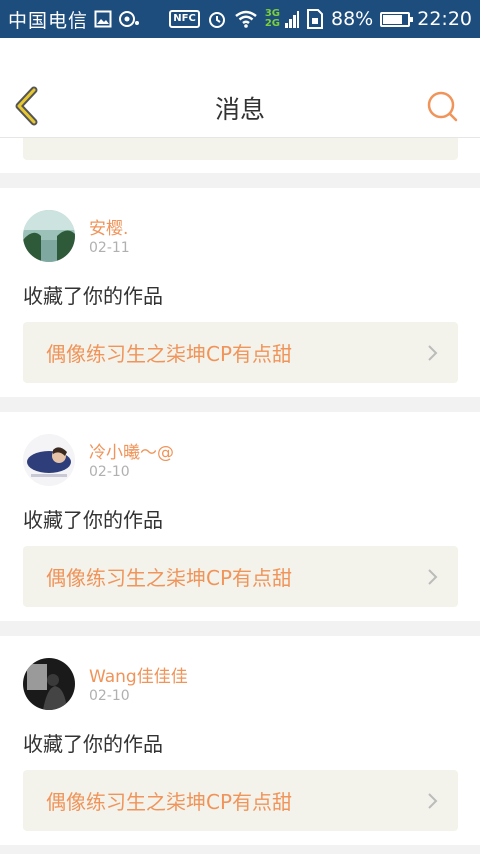 The width and height of the screenshot is (480, 854). What do you see at coordinates (352, 19) in the screenshot?
I see `battery-percent: 88%` at bounding box center [352, 19].